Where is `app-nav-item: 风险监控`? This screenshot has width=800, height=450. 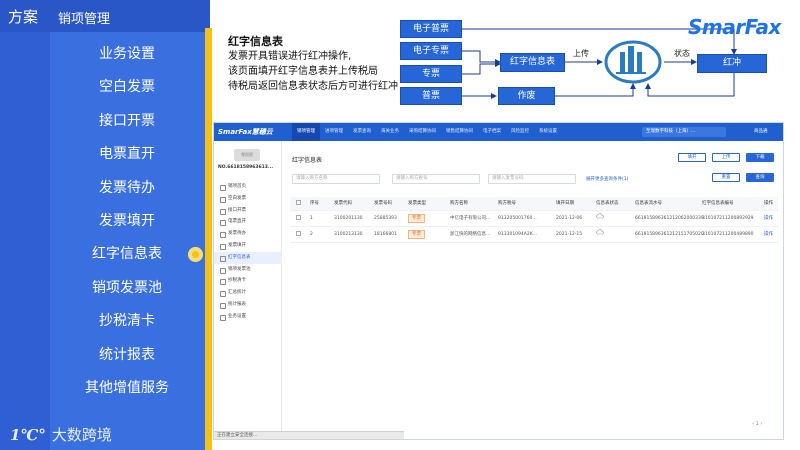 app-nav-item: 风险监控 is located at coordinates (520, 132).